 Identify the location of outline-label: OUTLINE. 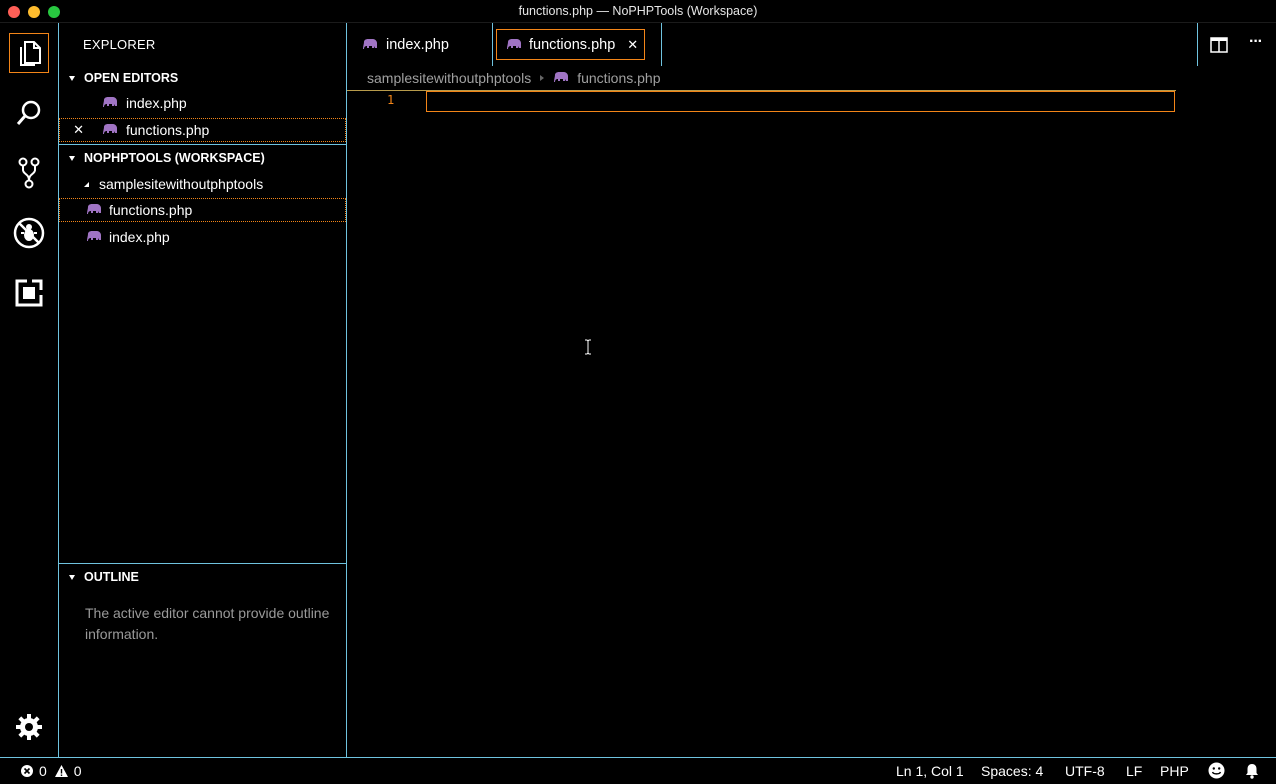
(111, 577).